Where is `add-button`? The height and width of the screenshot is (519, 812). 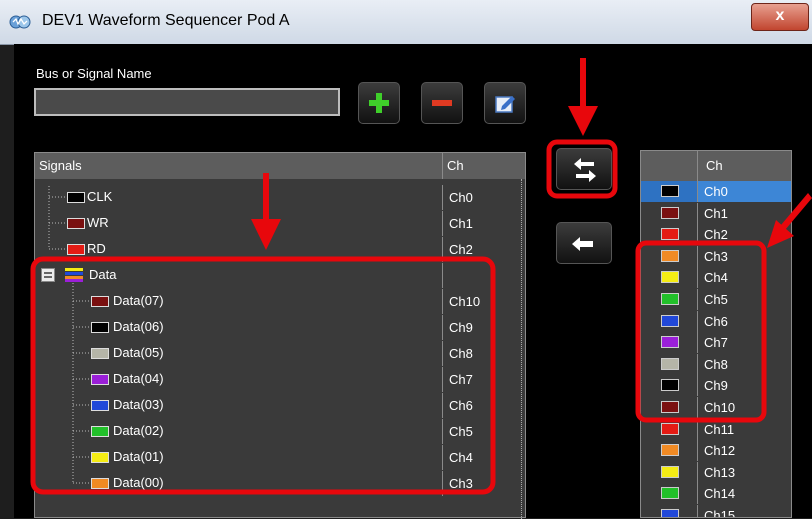
add-button is located at coordinates (379, 103).